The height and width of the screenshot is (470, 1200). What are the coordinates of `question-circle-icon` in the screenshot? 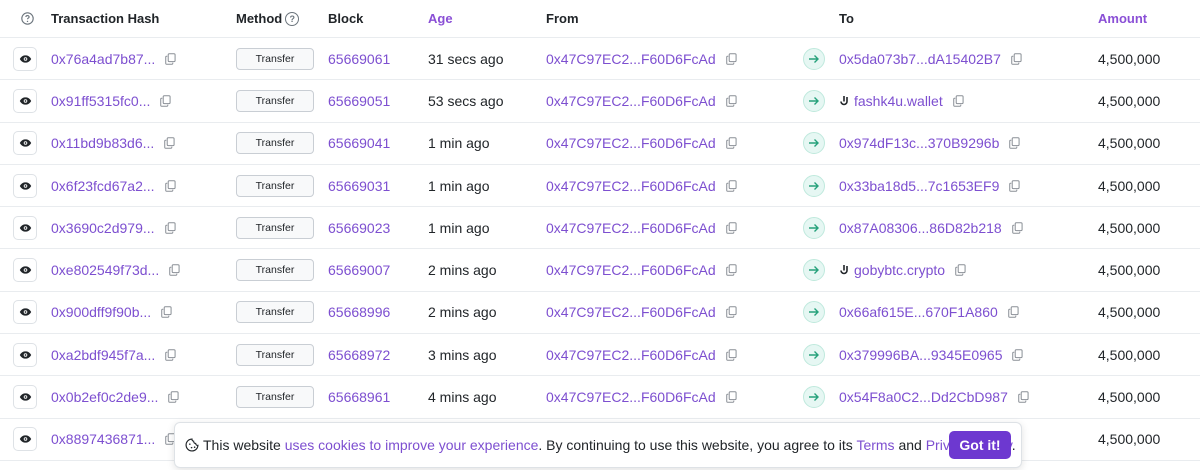 It's located at (27, 18).